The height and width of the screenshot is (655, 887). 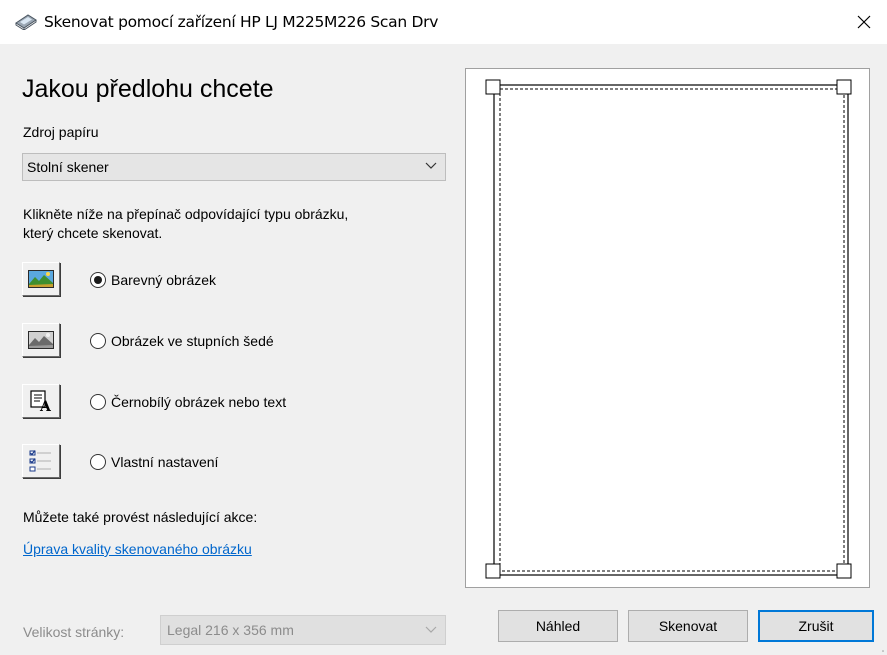 I want to click on color-picture-icon, so click(x=41, y=279).